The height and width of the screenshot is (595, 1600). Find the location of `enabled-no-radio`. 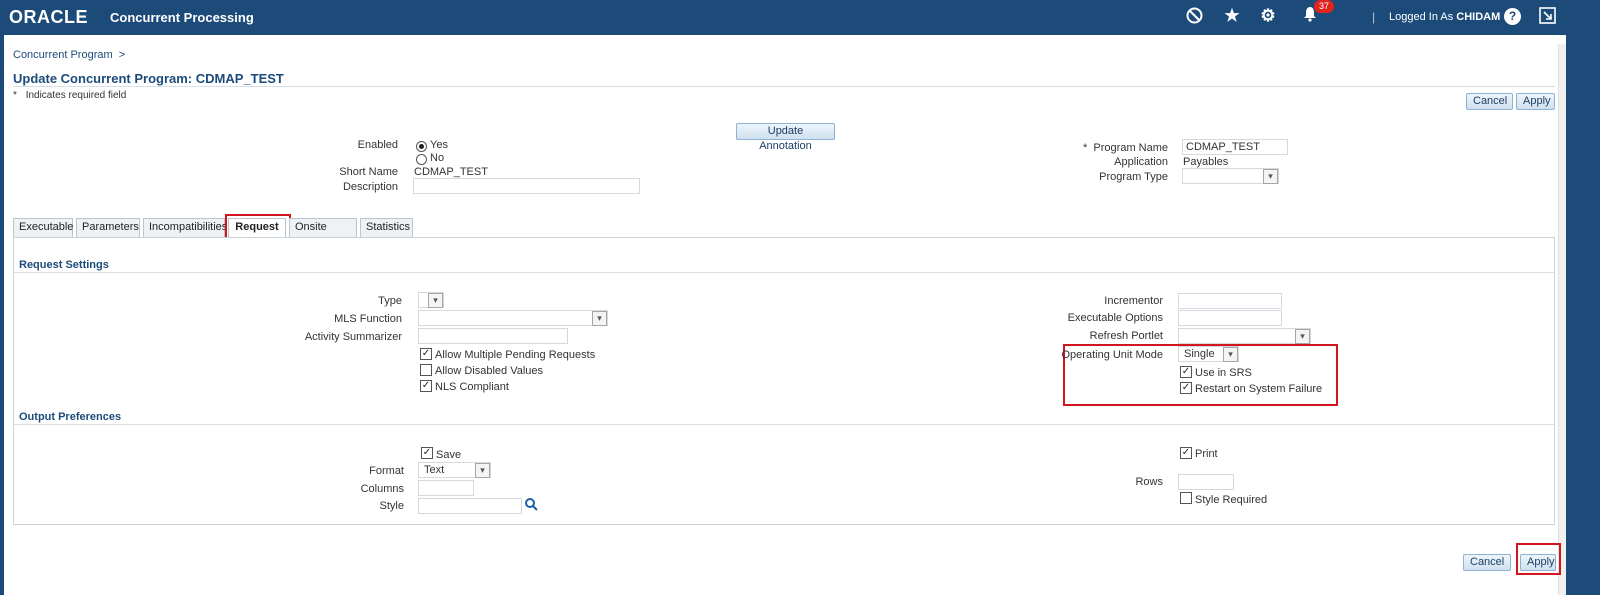

enabled-no-radio is located at coordinates (421, 159).